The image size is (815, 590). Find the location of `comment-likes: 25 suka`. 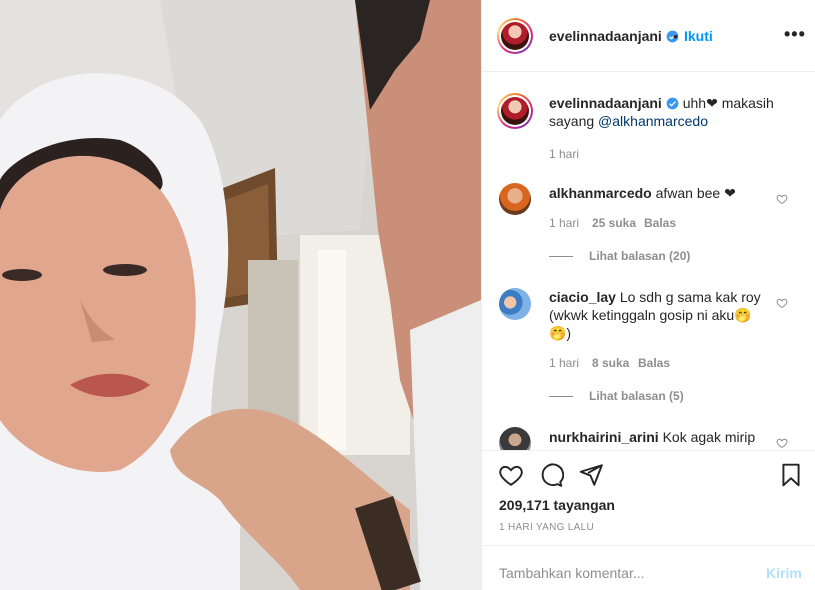

comment-likes: 25 suka is located at coordinates (614, 223).